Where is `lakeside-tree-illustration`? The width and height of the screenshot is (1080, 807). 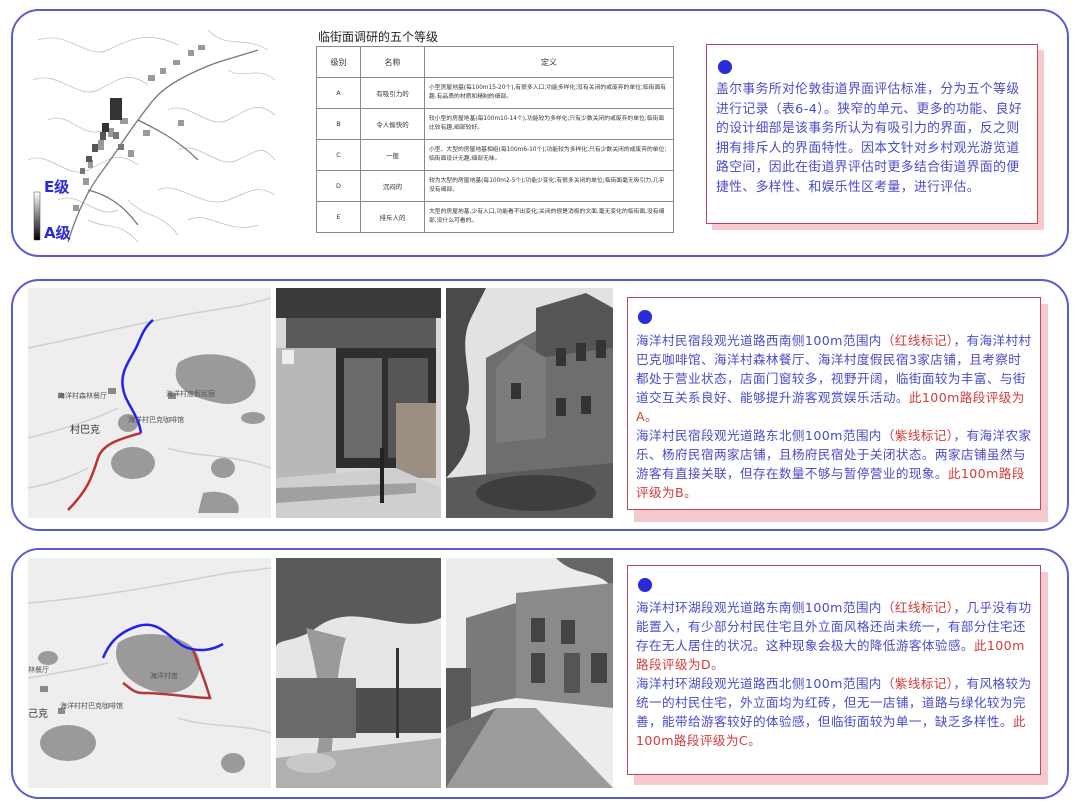 lakeside-tree-illustration is located at coordinates (358, 673).